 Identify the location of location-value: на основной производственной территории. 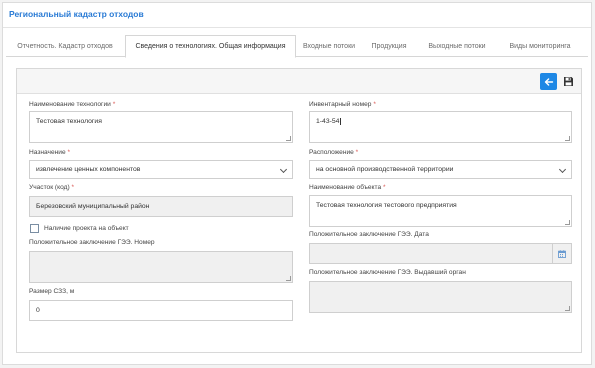
(385, 169).